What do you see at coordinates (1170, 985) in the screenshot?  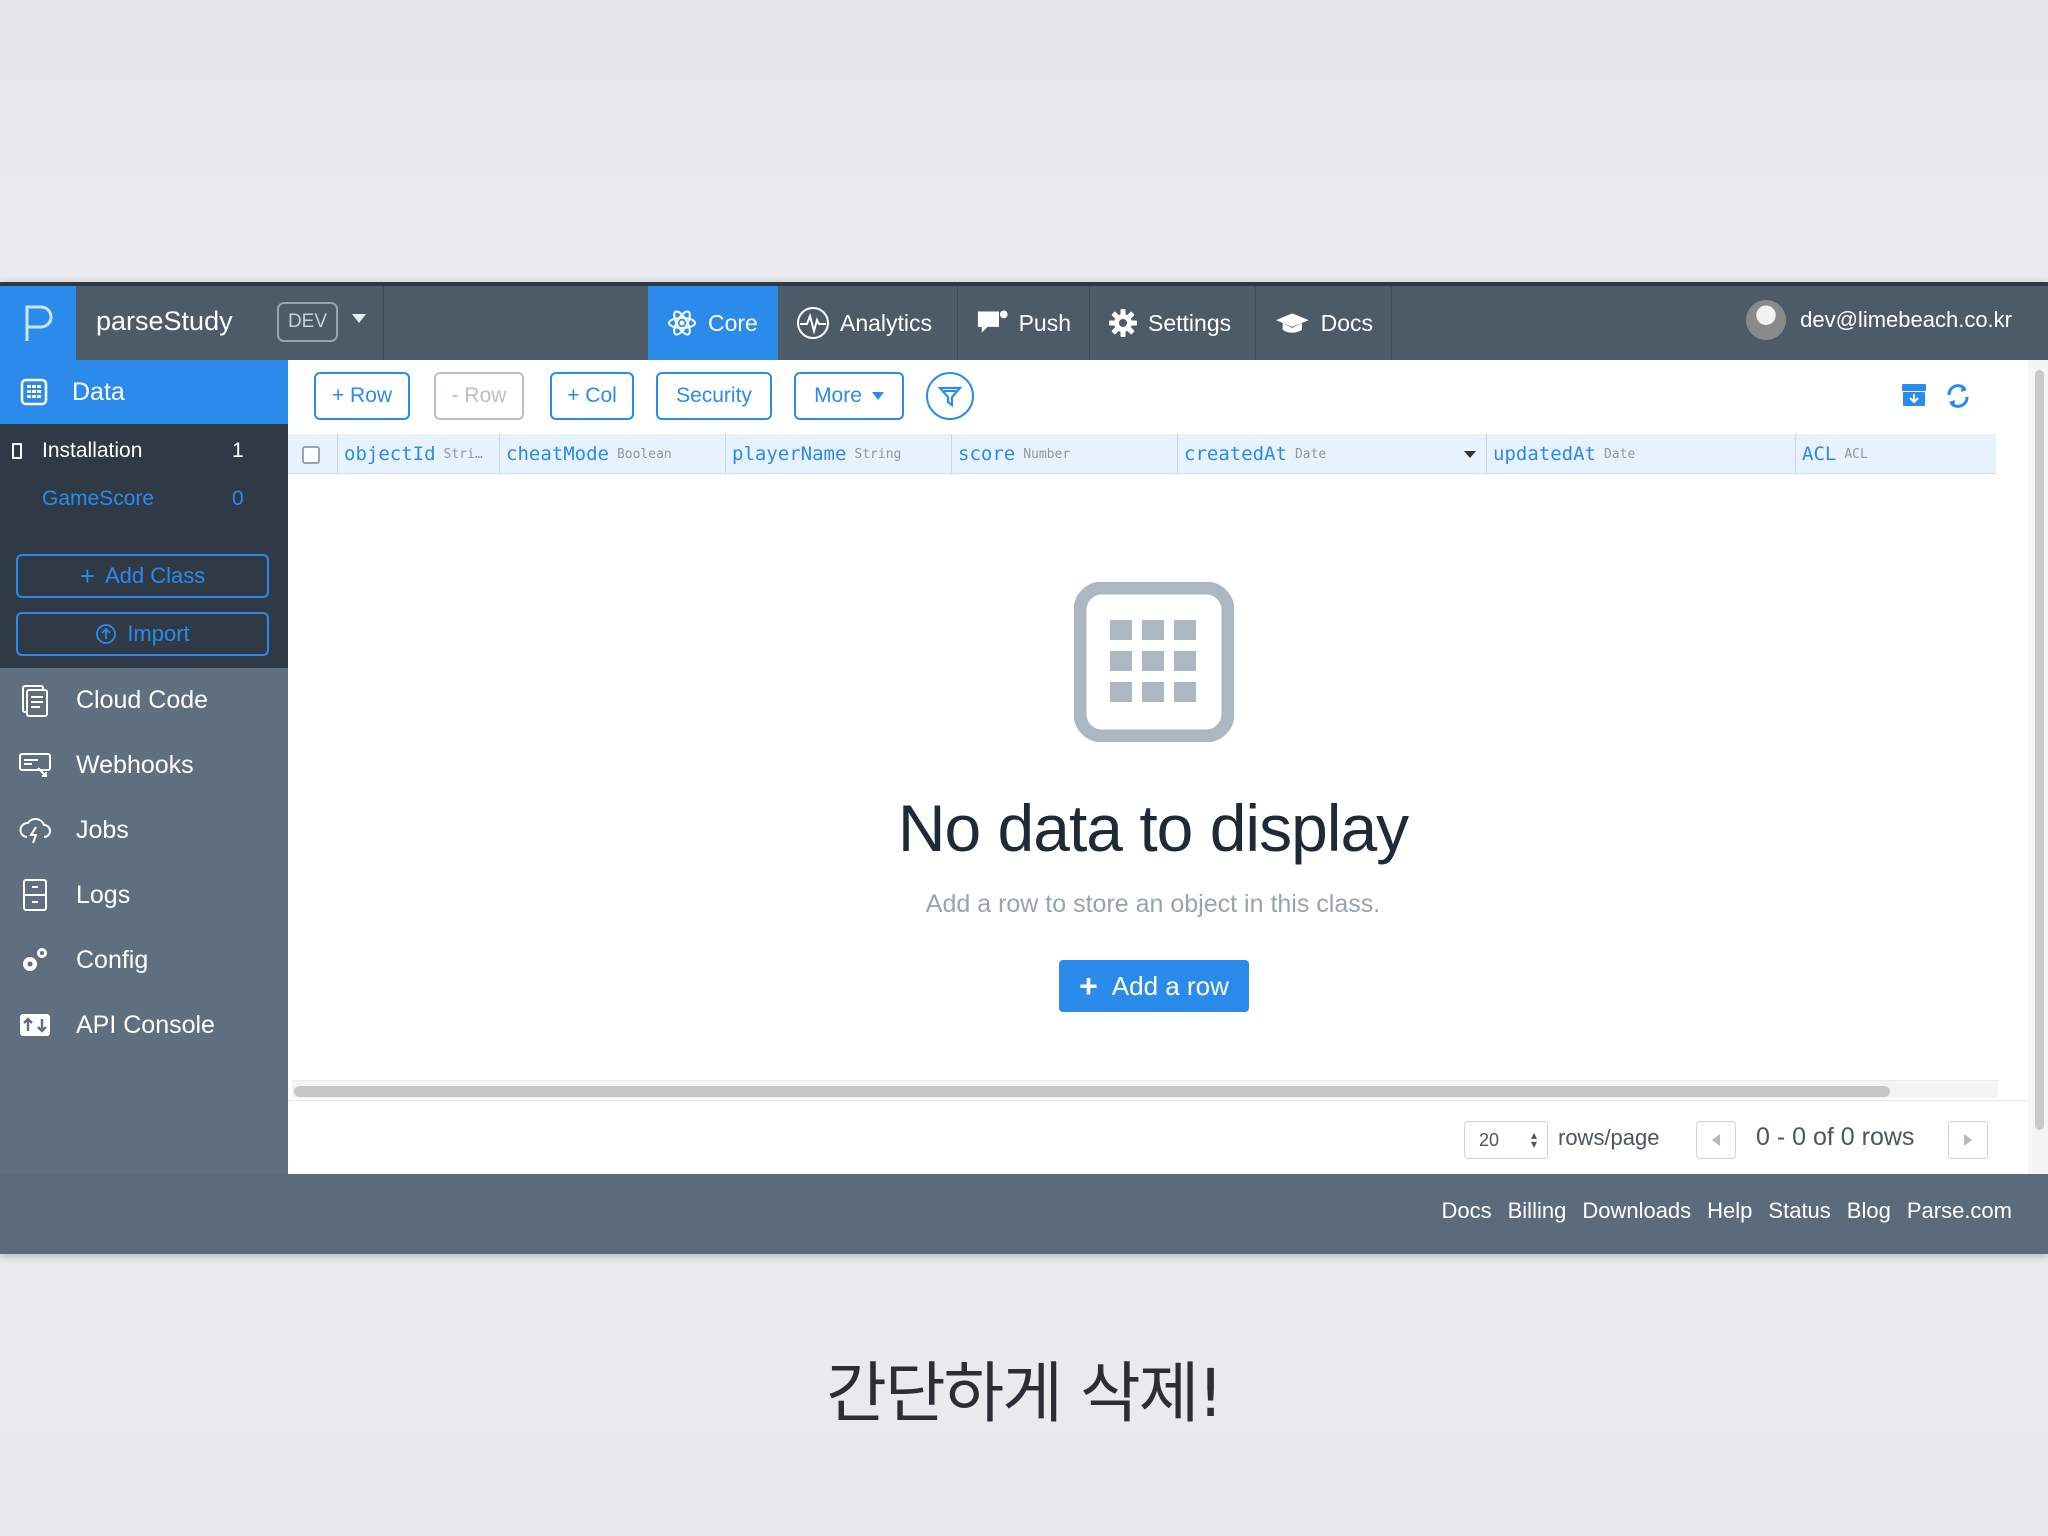 I see `add-row-label: Add a row` at bounding box center [1170, 985].